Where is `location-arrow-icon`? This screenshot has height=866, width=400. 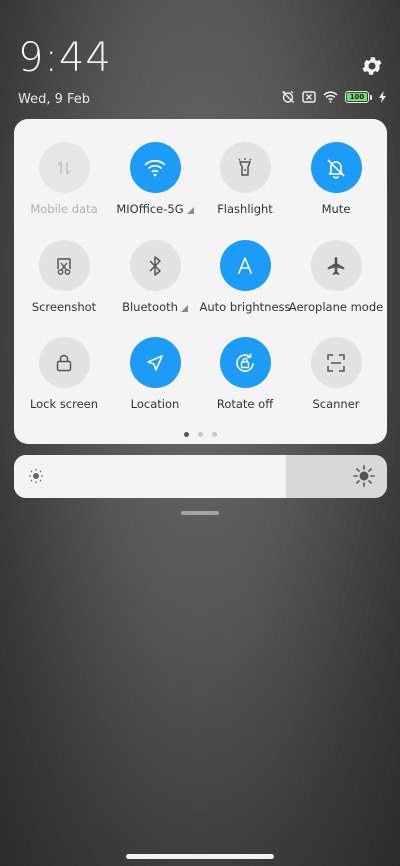
location-arrow-icon is located at coordinates (155, 362).